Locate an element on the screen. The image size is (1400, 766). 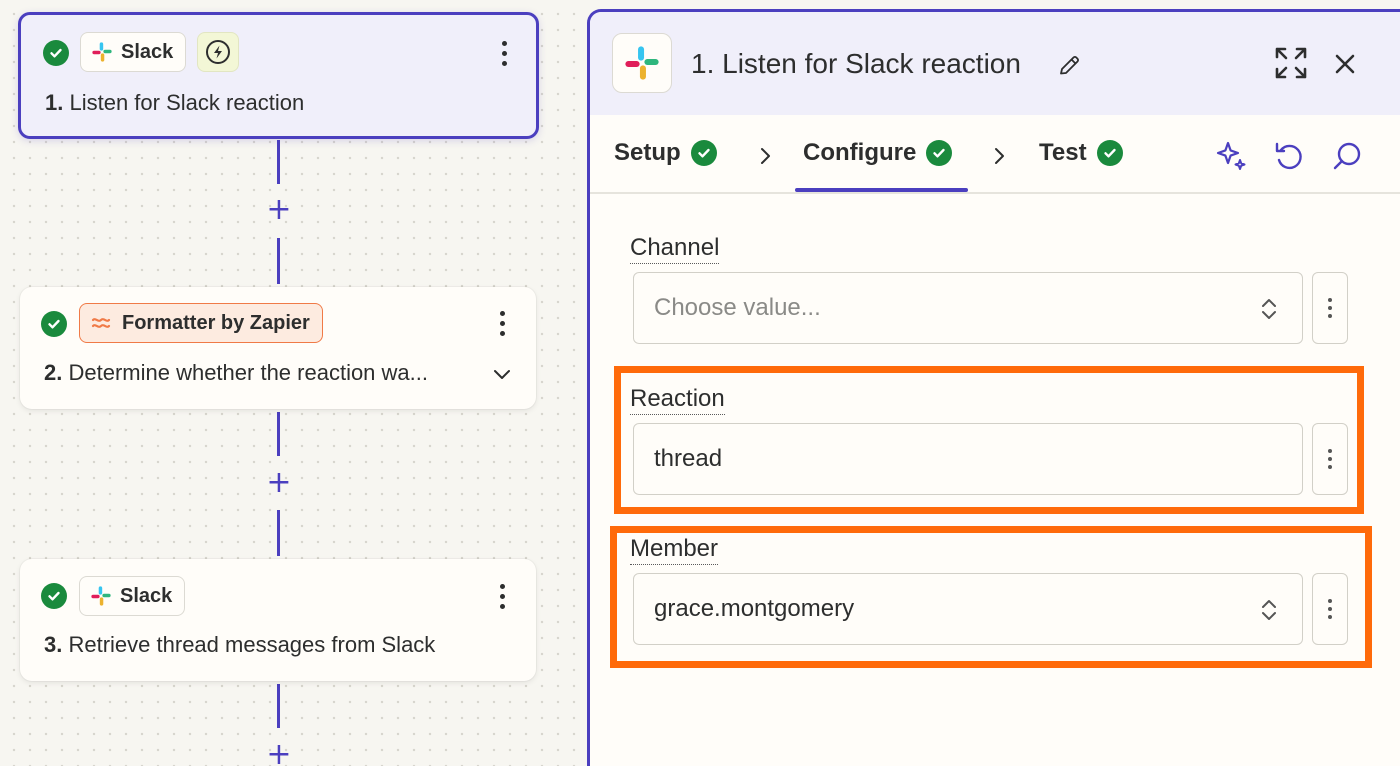
step-name: Listen for Slack reaction is located at coordinates (187, 102).